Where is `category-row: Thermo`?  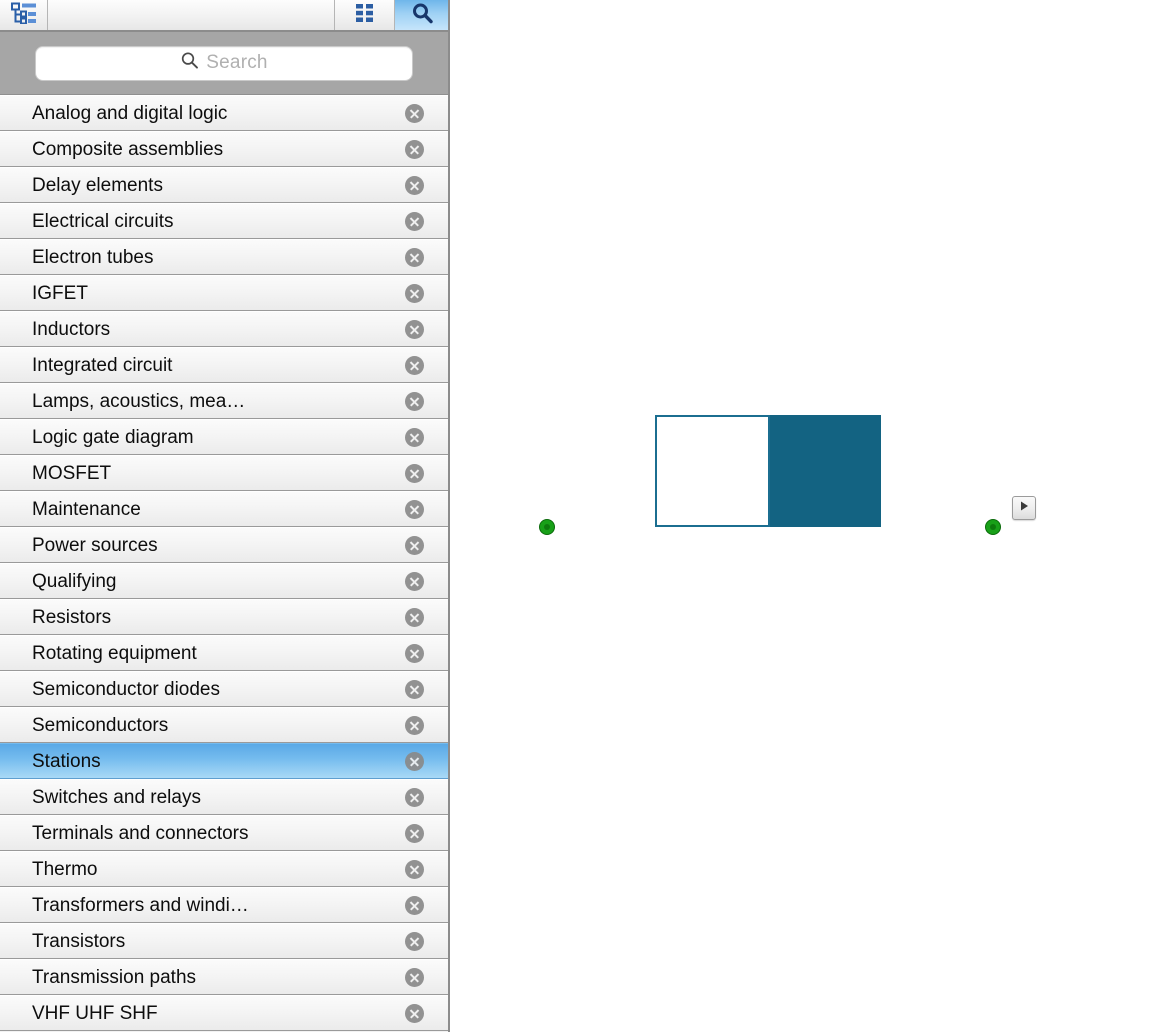 category-row: Thermo is located at coordinates (224, 869).